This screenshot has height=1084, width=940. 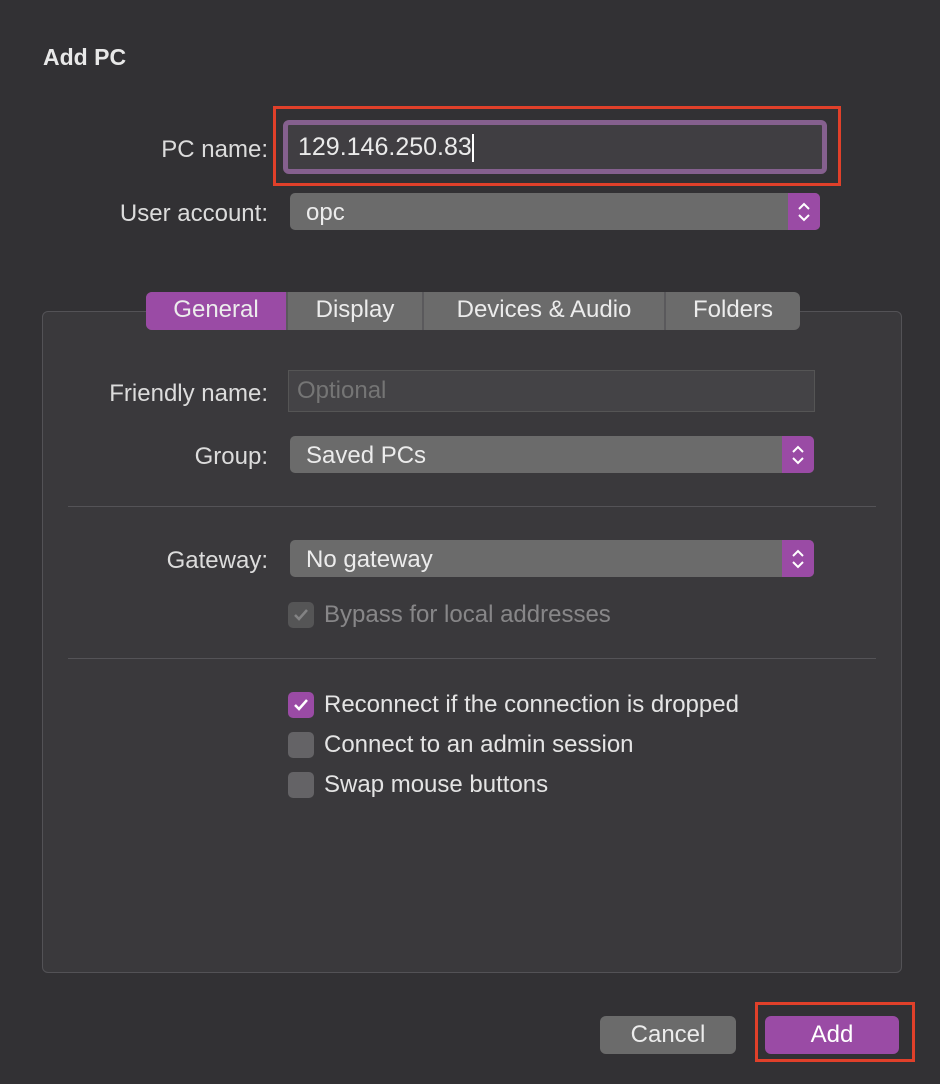 I want to click on friendly-name-label: Friendly name:, so click(x=188, y=393).